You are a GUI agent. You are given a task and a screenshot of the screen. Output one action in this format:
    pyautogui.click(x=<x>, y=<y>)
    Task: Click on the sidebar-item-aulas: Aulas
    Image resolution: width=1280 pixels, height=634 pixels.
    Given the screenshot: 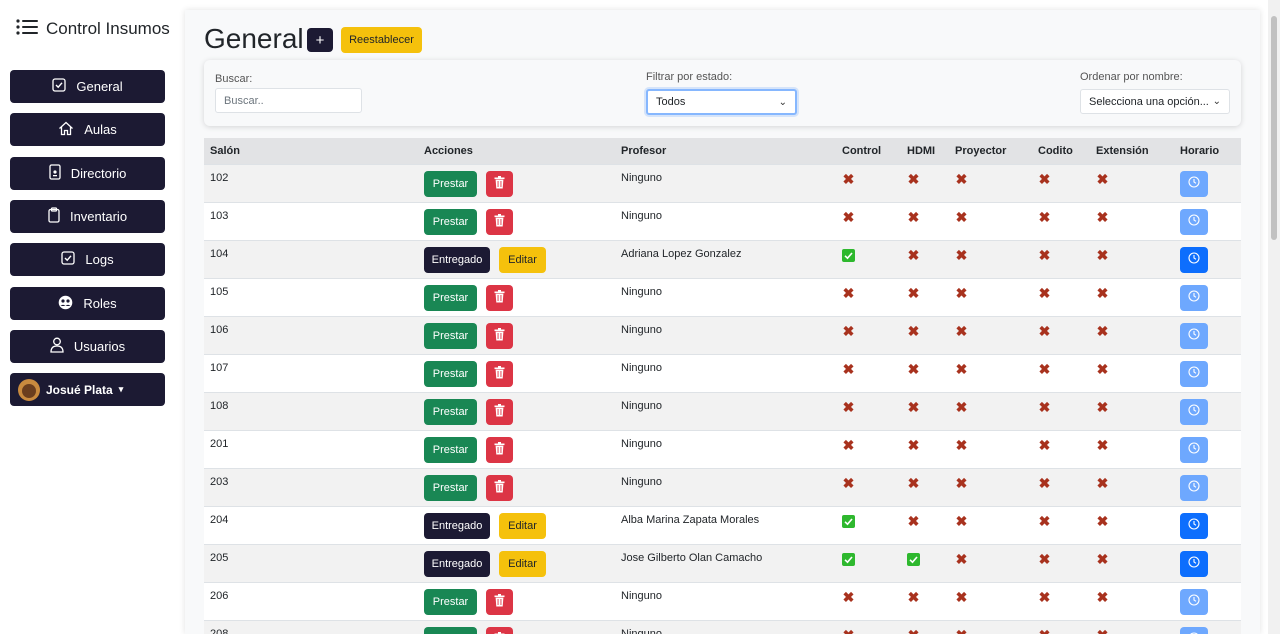 What is the action you would take?
    pyautogui.click(x=87, y=129)
    